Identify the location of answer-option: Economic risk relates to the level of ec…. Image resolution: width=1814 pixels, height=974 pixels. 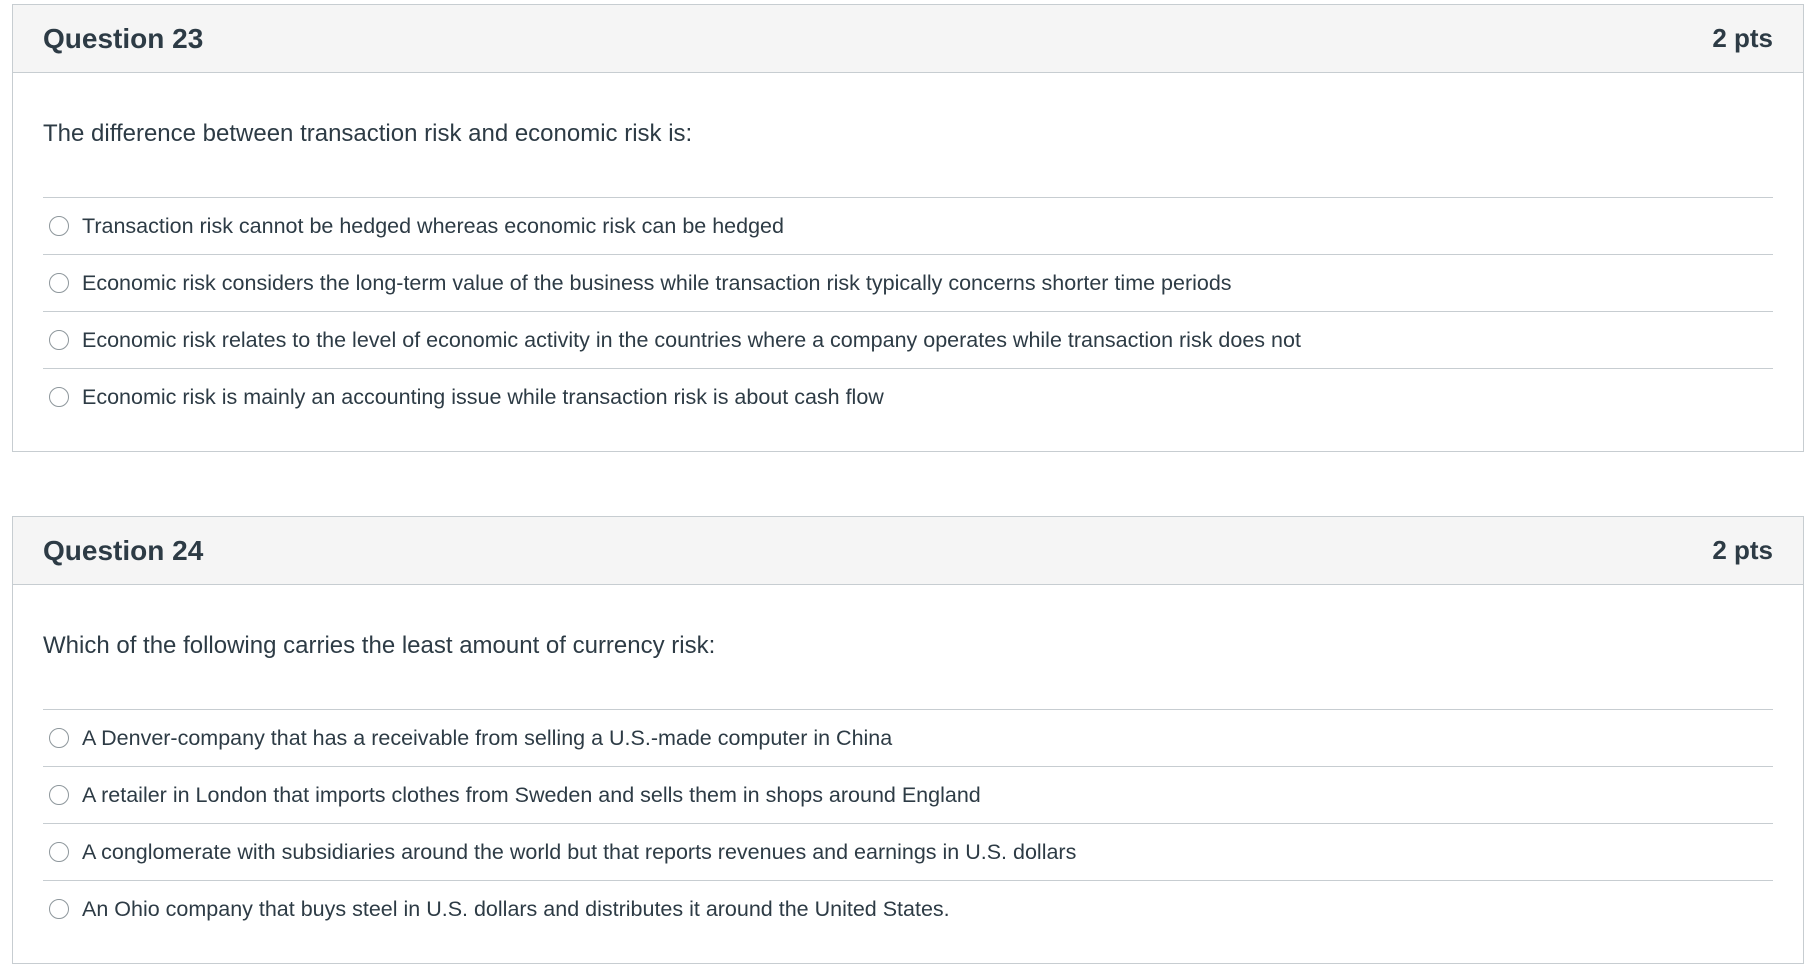
(908, 339).